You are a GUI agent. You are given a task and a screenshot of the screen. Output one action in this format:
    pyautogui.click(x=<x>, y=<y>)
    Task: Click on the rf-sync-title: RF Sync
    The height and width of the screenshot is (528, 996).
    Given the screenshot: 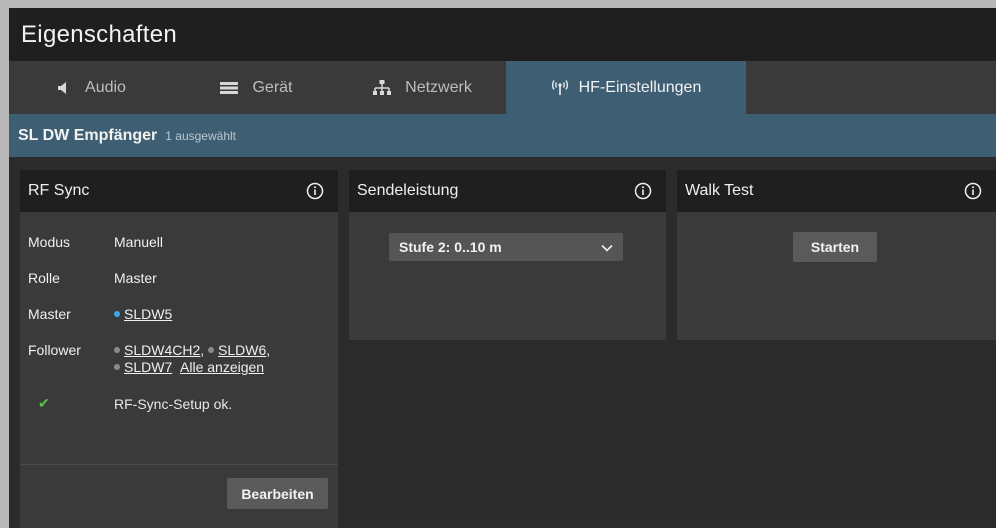 What is the action you would take?
    pyautogui.click(x=59, y=190)
    